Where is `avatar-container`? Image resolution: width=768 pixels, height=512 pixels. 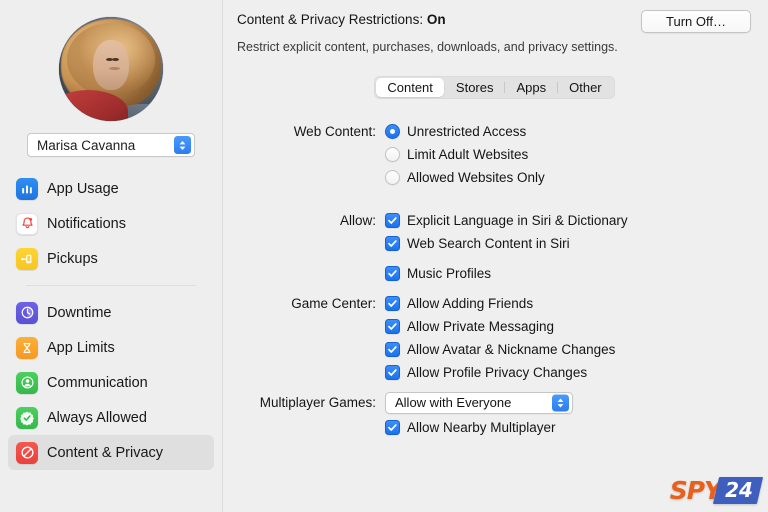 avatar-container is located at coordinates (111, 69).